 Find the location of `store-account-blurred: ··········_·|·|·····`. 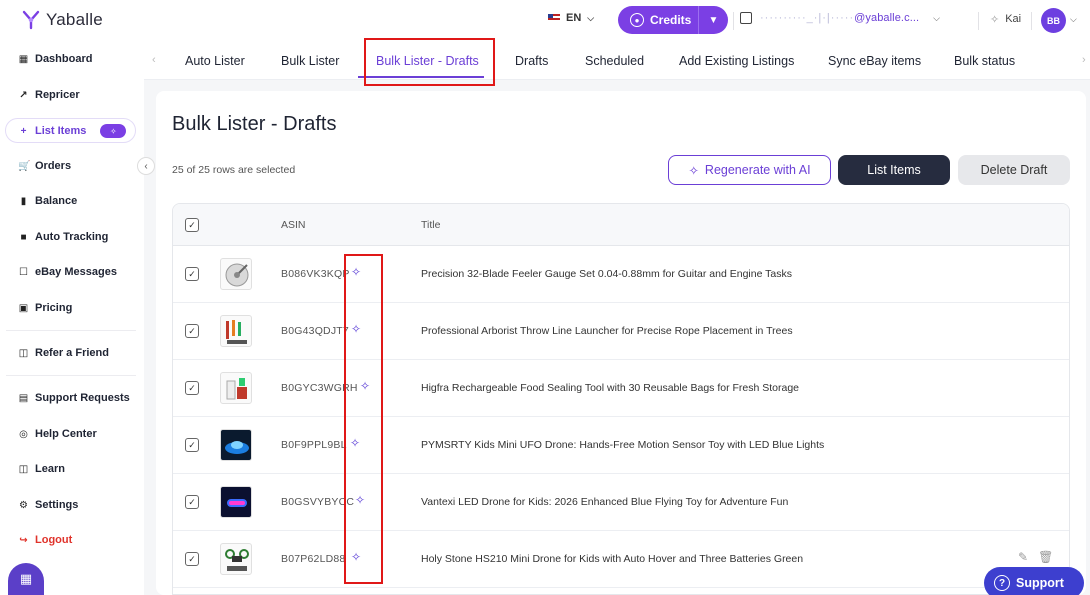

store-account-blurred: ··········_·|·|····· is located at coordinates (807, 18).